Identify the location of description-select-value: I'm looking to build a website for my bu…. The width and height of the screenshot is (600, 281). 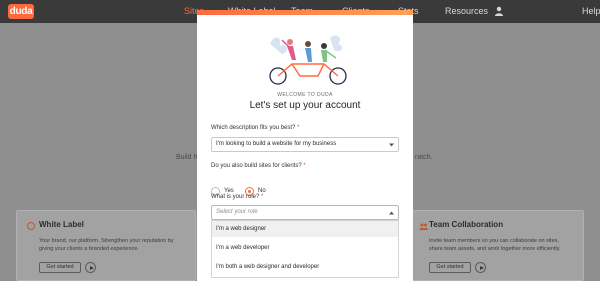
(276, 144).